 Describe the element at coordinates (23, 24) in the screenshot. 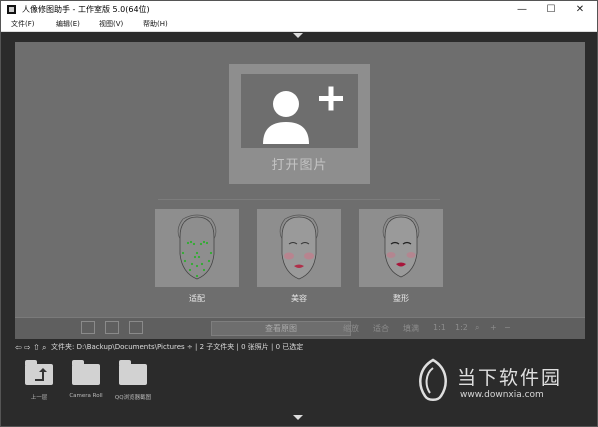

I see `menu-file: 文件(F)` at that location.